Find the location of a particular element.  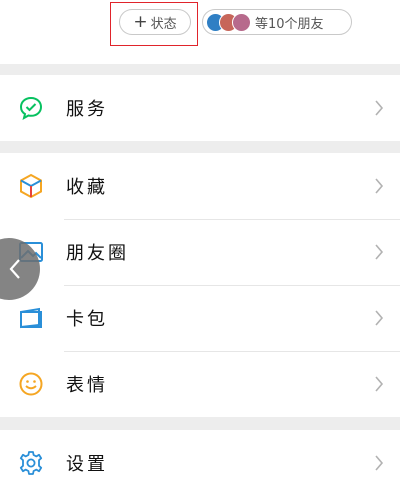

menu-label-moments: 朋友圈 is located at coordinates (97, 253).